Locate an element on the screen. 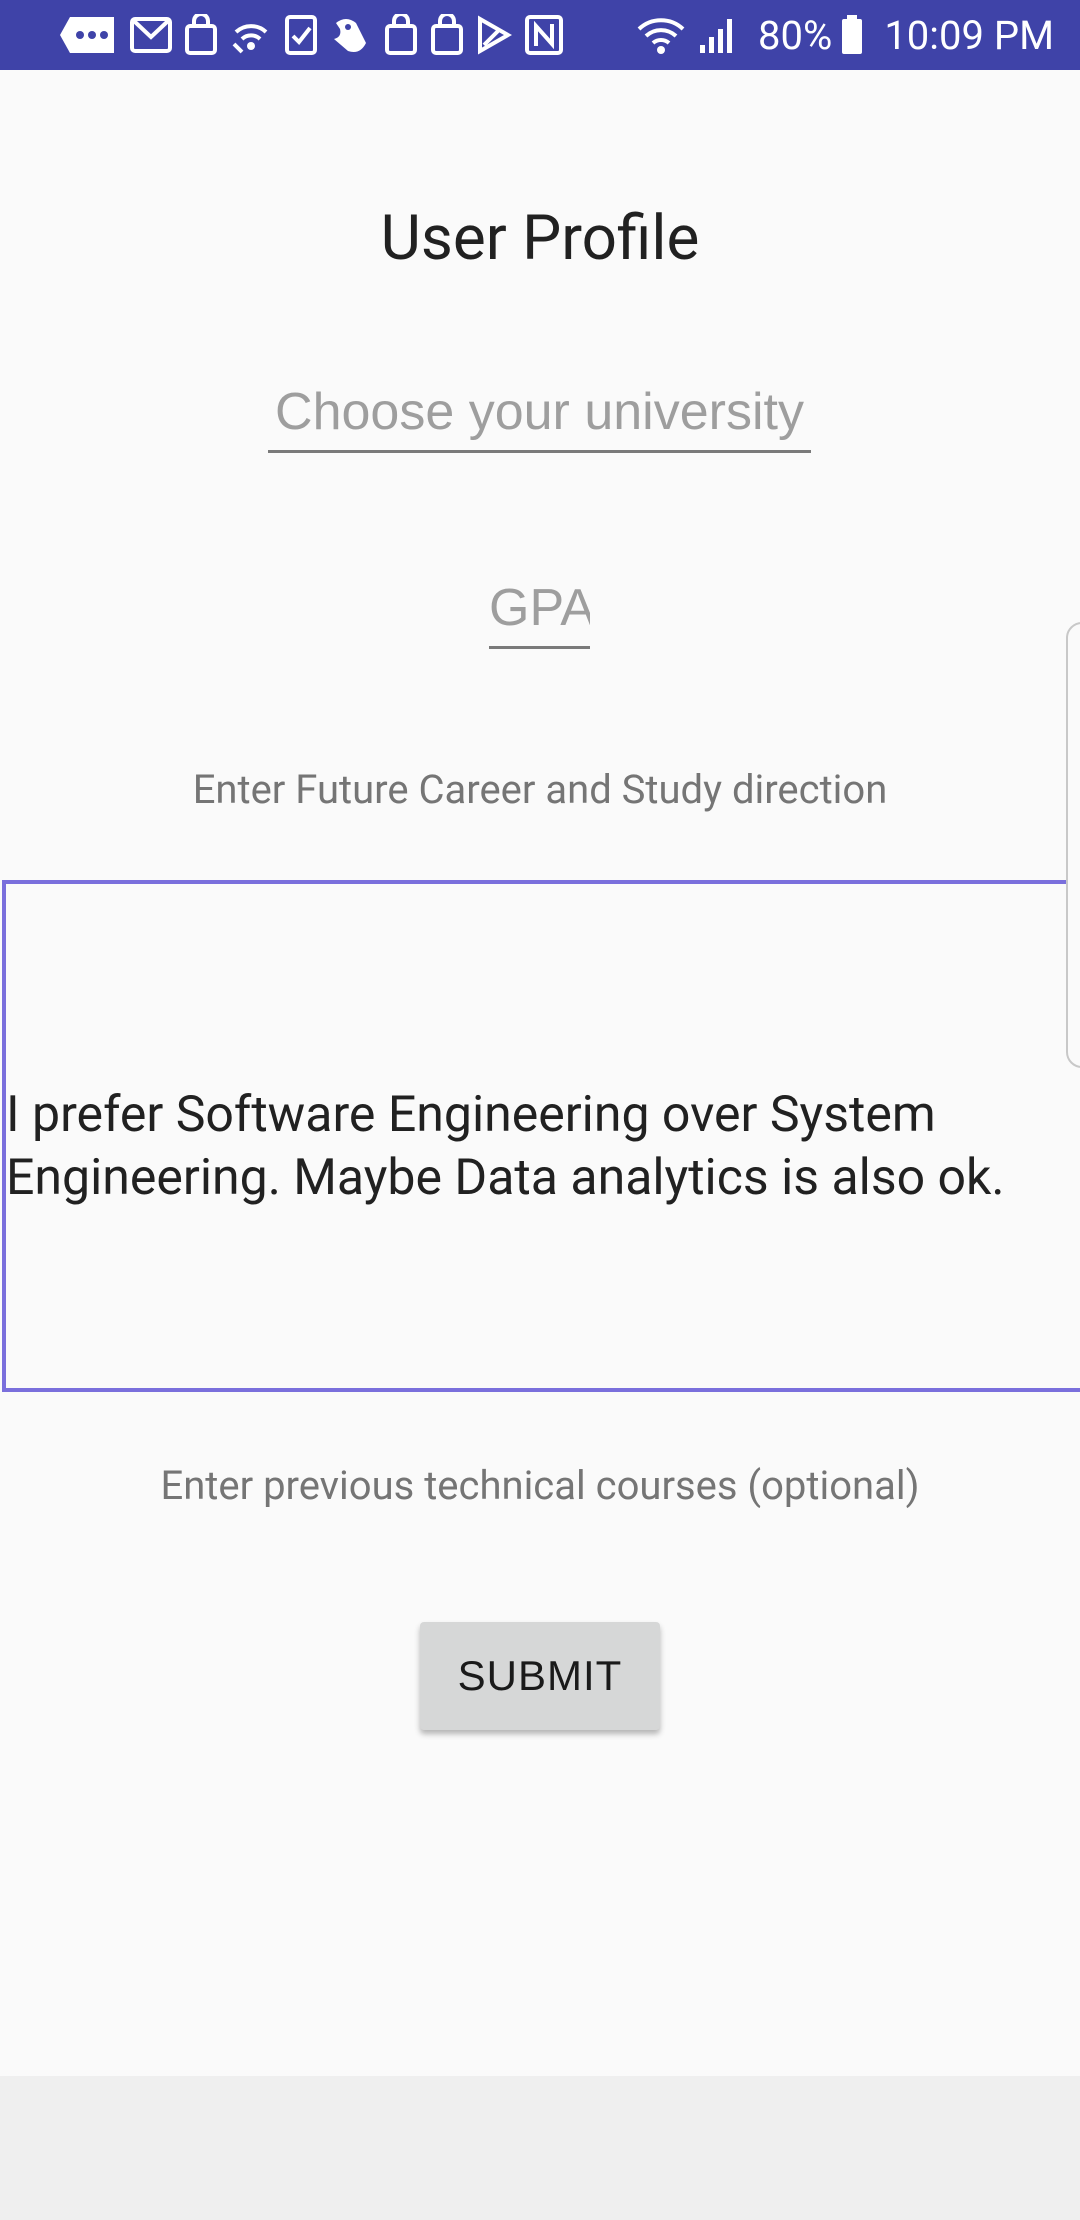 The height and width of the screenshot is (2220, 1080). message-icon is located at coordinates (88, 35).